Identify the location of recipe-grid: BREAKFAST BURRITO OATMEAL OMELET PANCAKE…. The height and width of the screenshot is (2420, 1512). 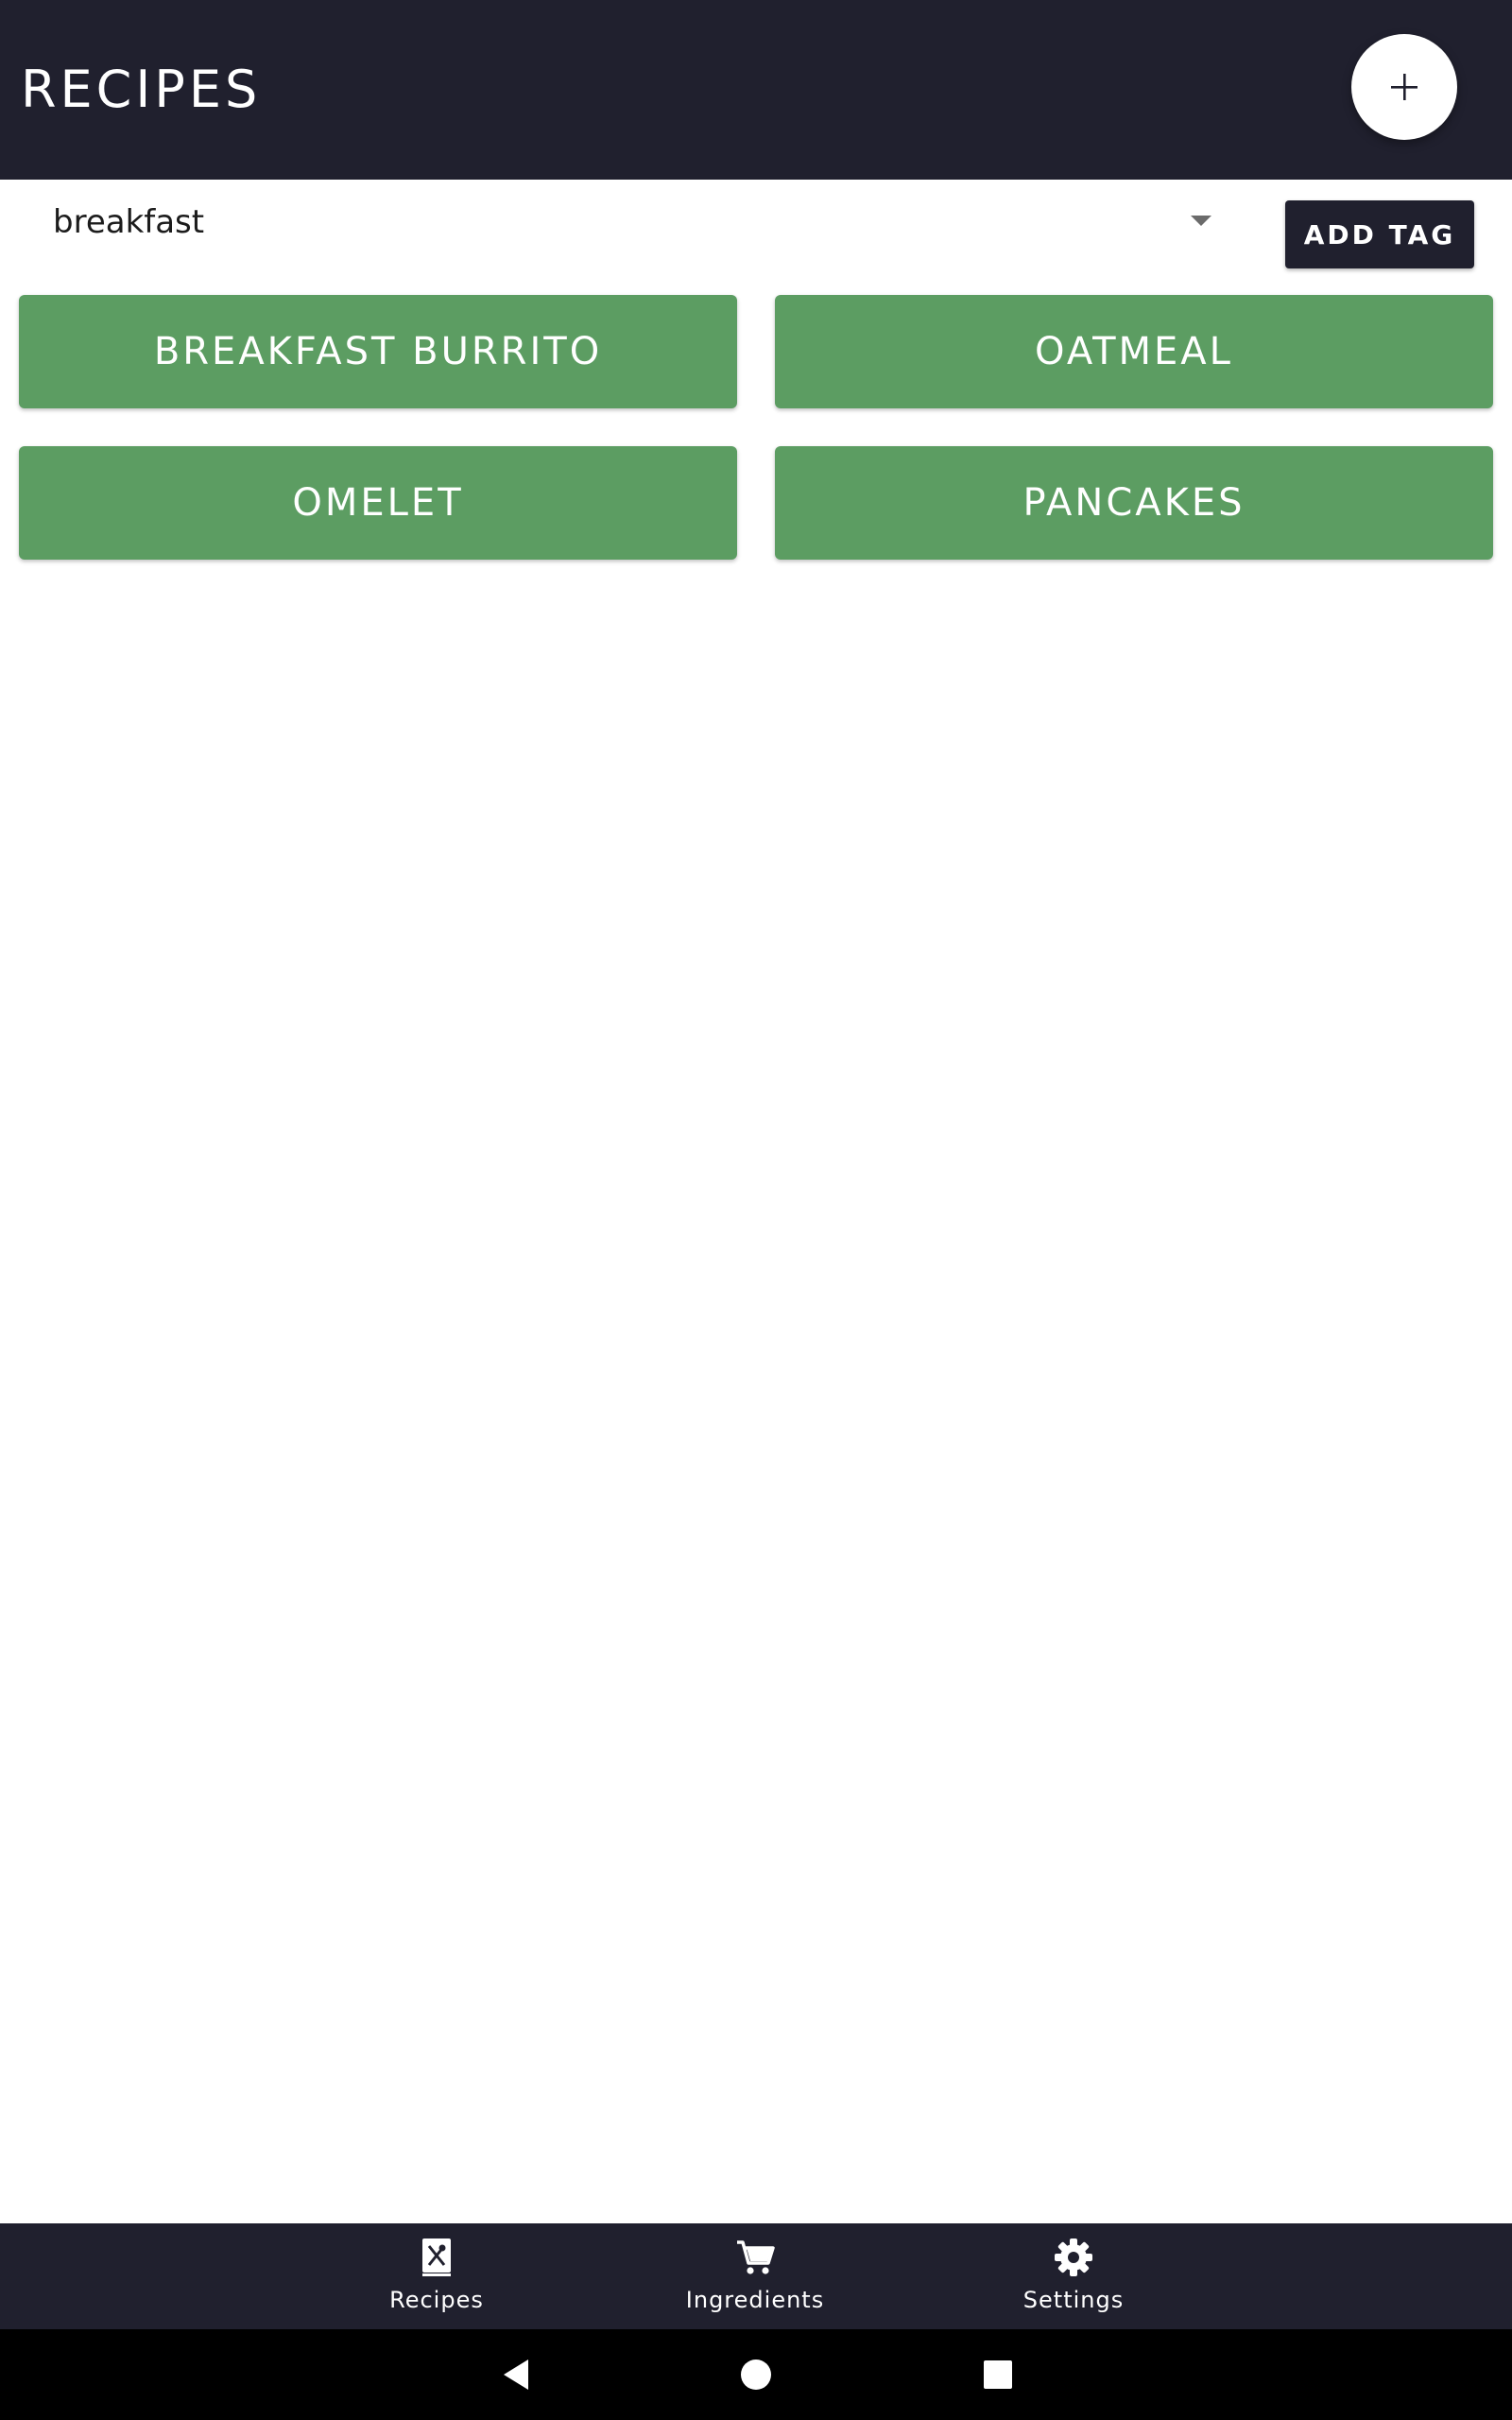
(756, 427).